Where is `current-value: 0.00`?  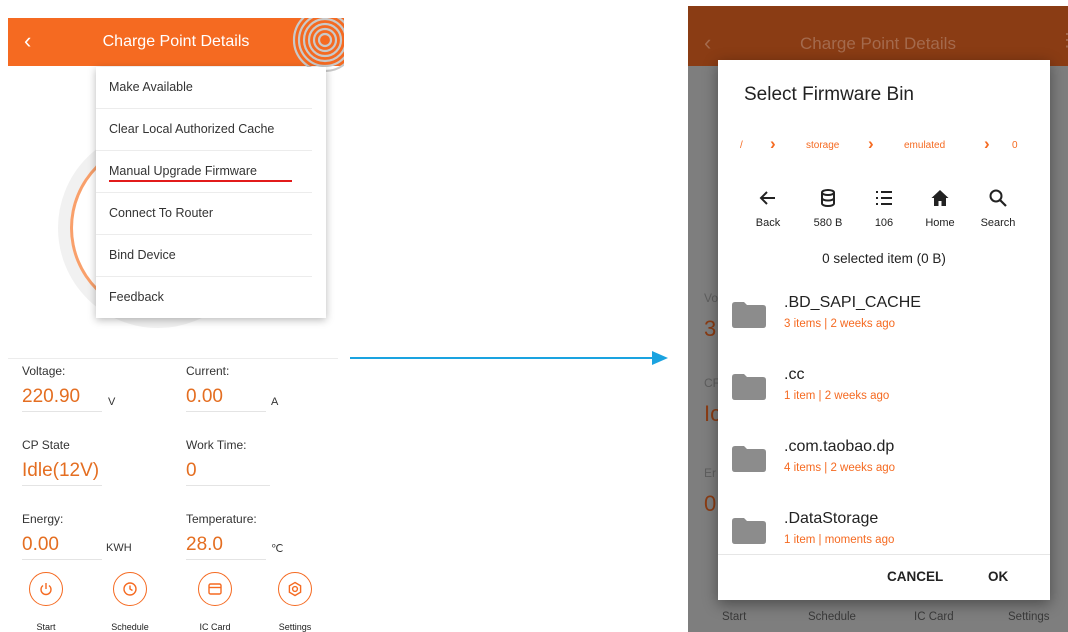
current-value: 0.00 is located at coordinates (204, 396).